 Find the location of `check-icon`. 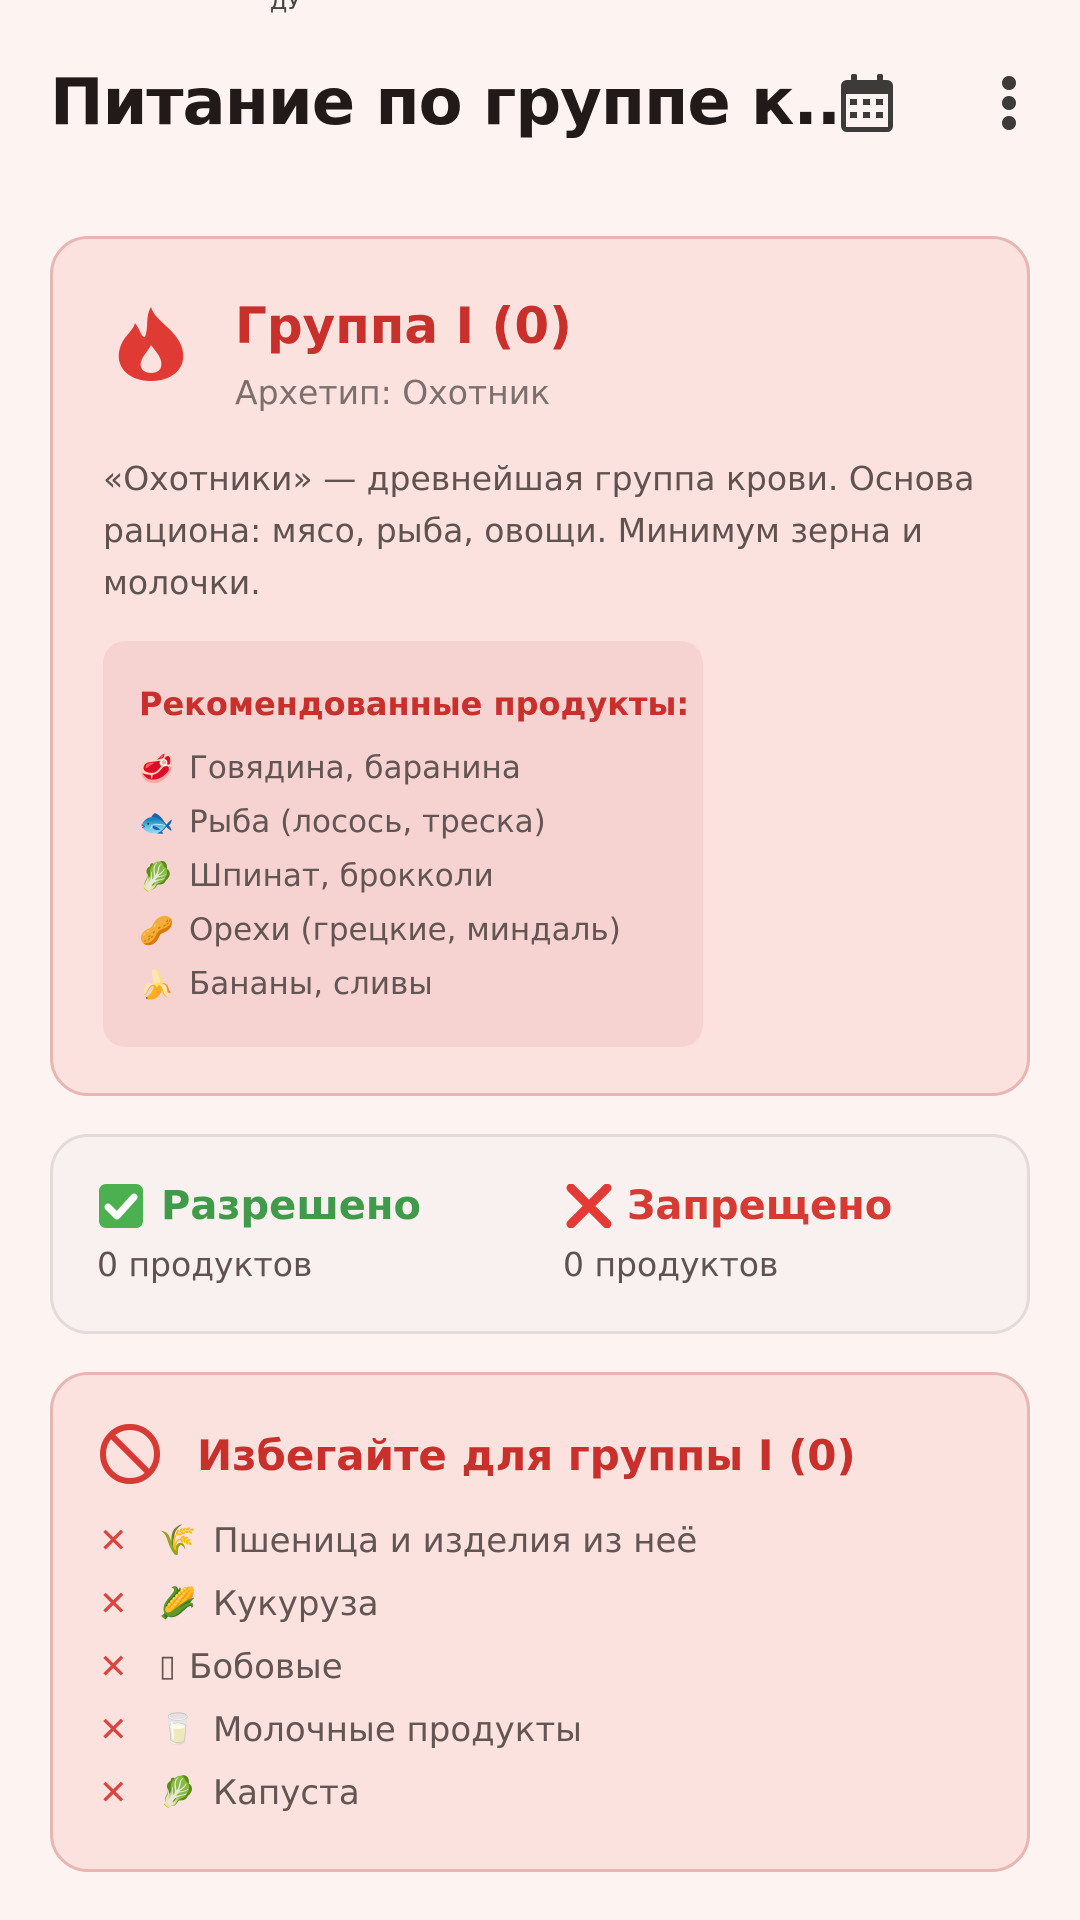

check-icon is located at coordinates (121, 1206).